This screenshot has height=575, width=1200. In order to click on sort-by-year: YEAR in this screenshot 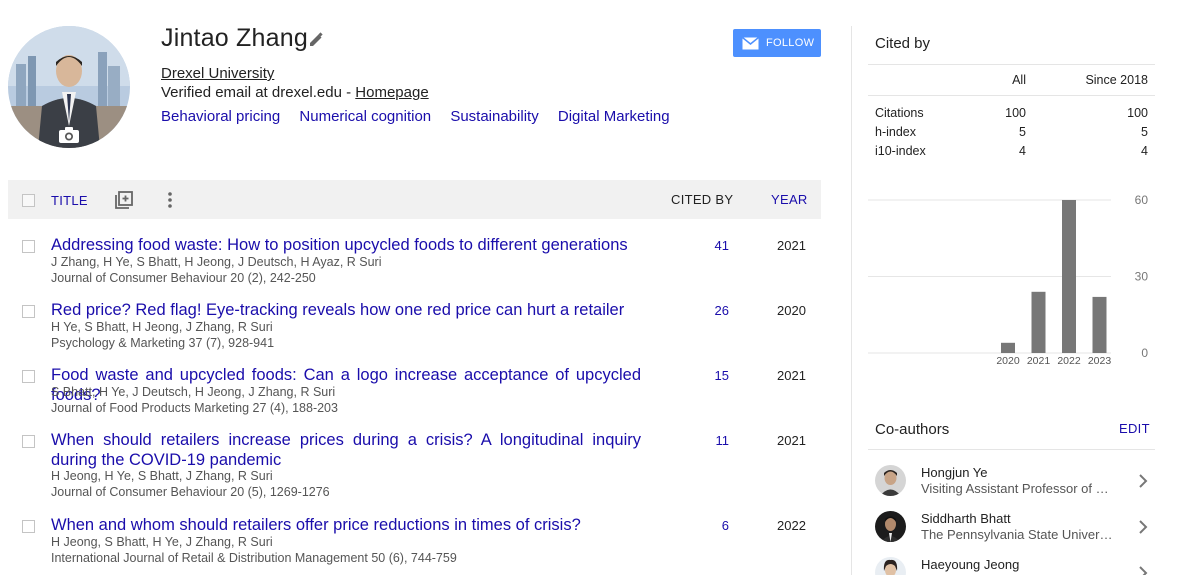, I will do `click(789, 199)`.